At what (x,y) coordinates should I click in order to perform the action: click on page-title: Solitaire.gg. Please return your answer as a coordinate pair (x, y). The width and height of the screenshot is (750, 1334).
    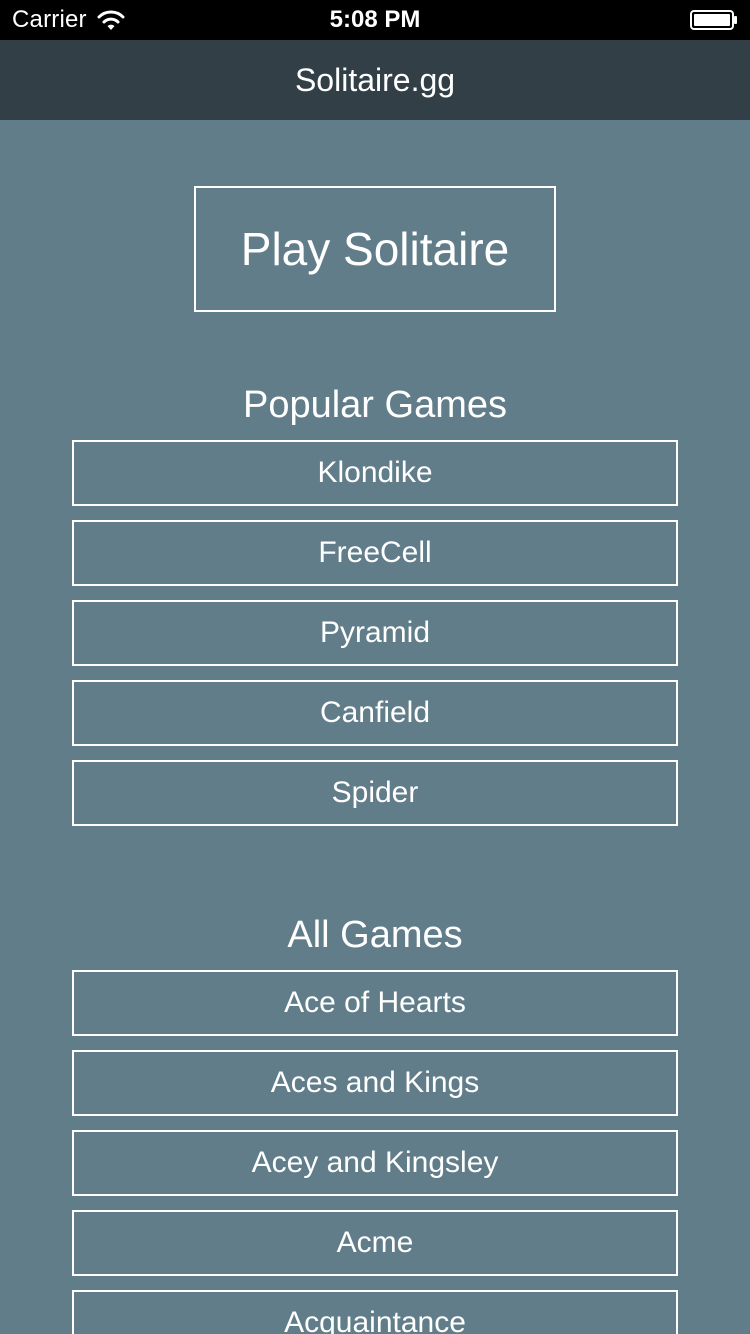
    Looking at the image, I should click on (375, 80).